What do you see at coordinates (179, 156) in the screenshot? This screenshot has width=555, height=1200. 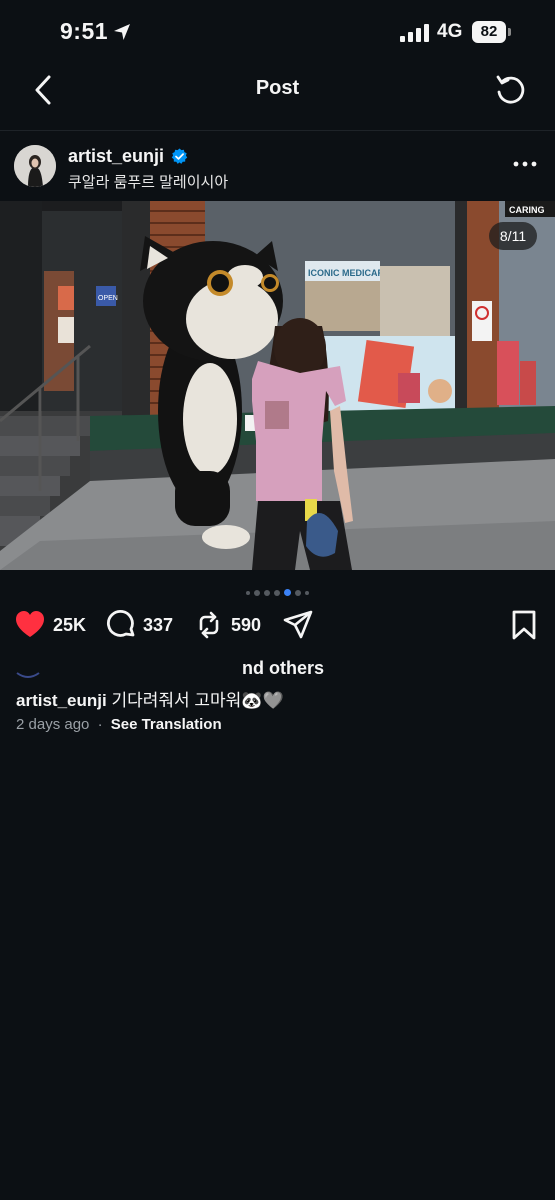 I see `verified-icon` at bounding box center [179, 156].